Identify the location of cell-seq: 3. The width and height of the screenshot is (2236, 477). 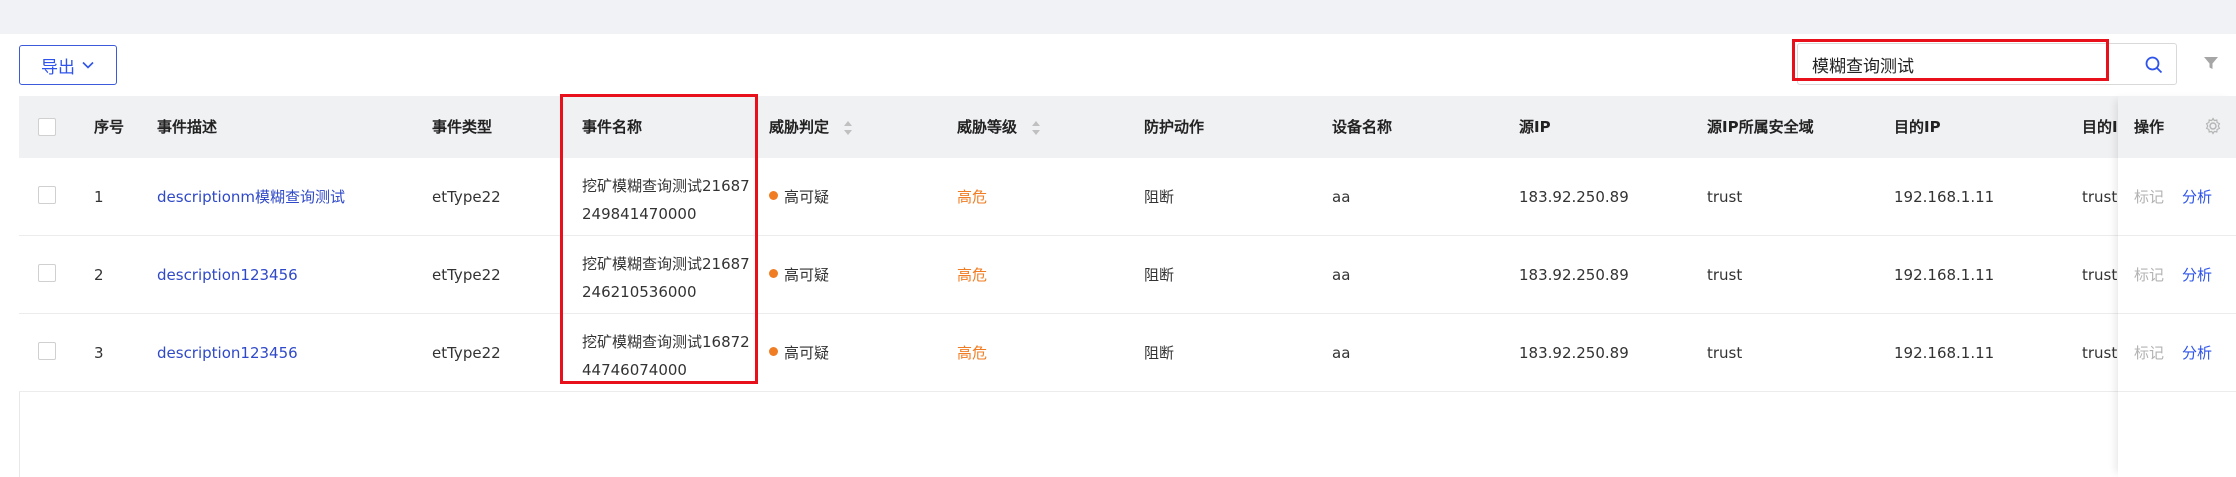
(99, 353).